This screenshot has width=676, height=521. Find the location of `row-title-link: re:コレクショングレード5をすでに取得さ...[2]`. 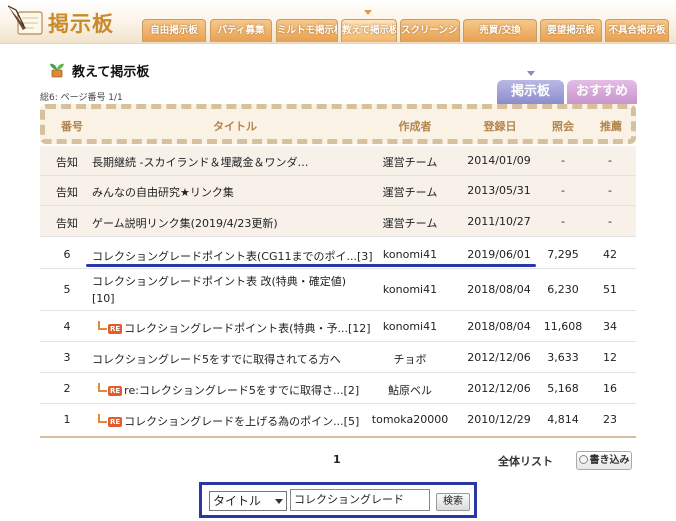

row-title-link: re:コレクショングレード5をすでに取得さ...[2] is located at coordinates (241, 390).